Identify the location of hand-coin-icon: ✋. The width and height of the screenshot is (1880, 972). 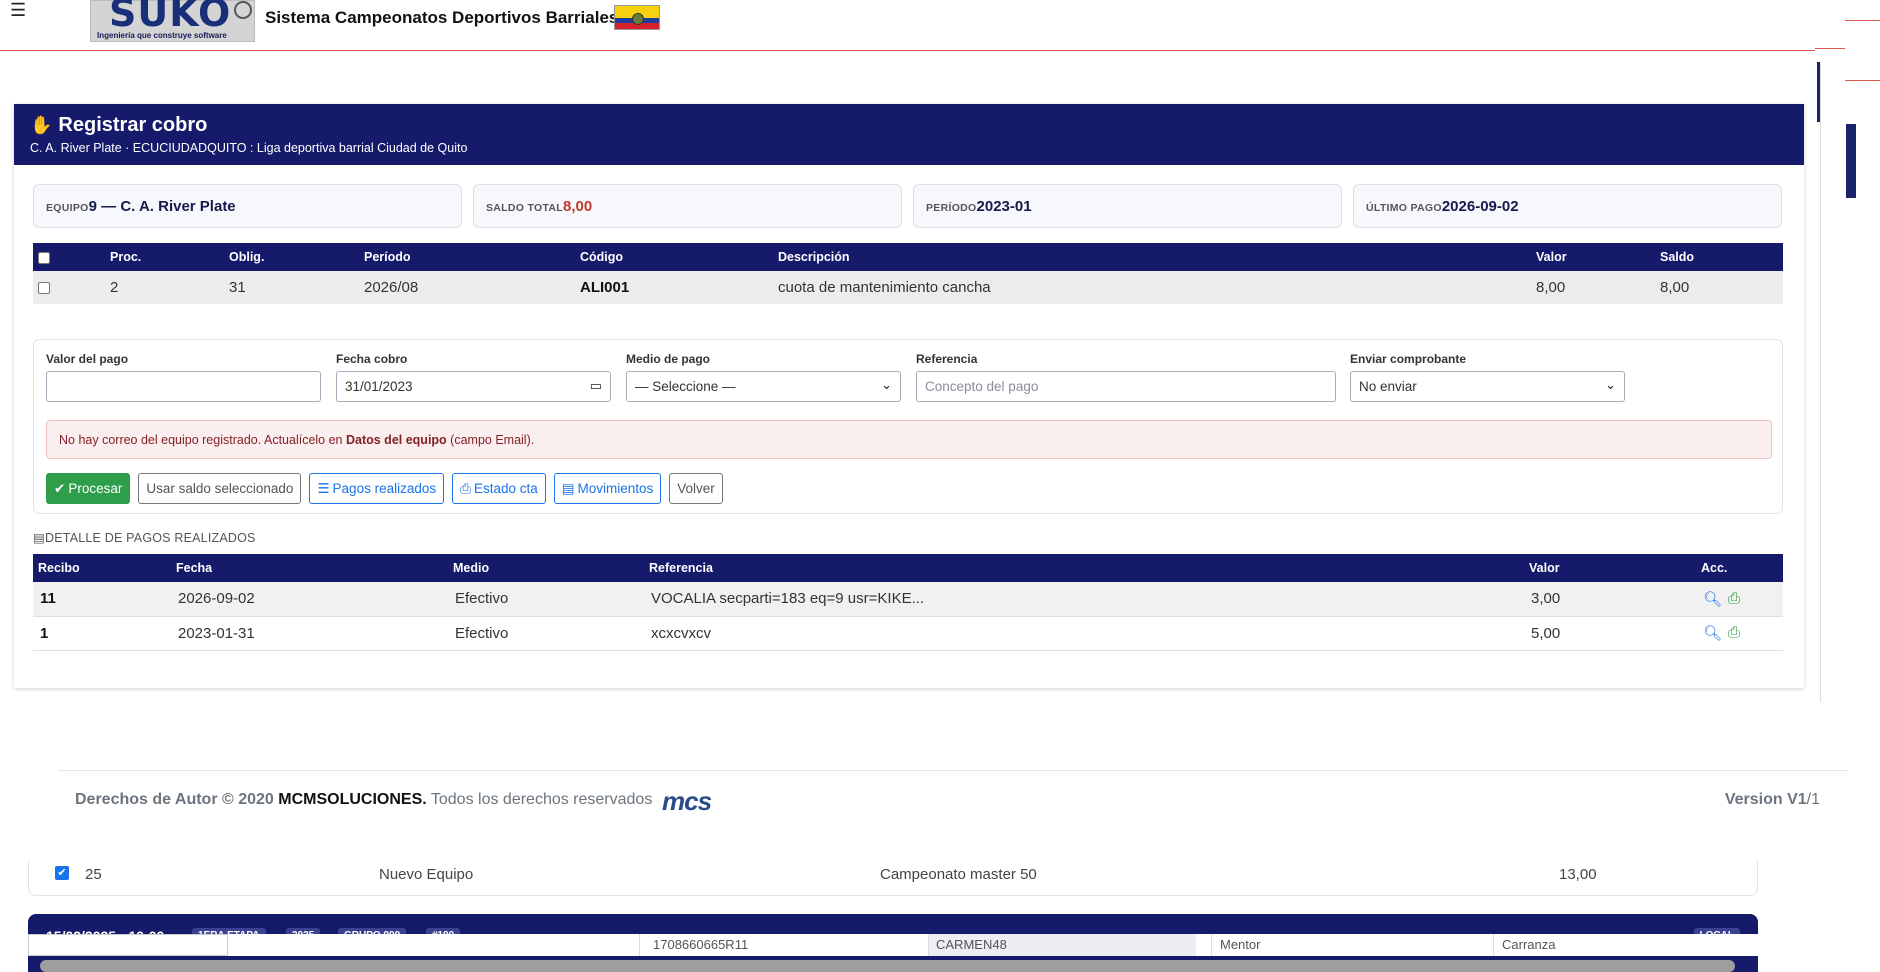
(41, 125).